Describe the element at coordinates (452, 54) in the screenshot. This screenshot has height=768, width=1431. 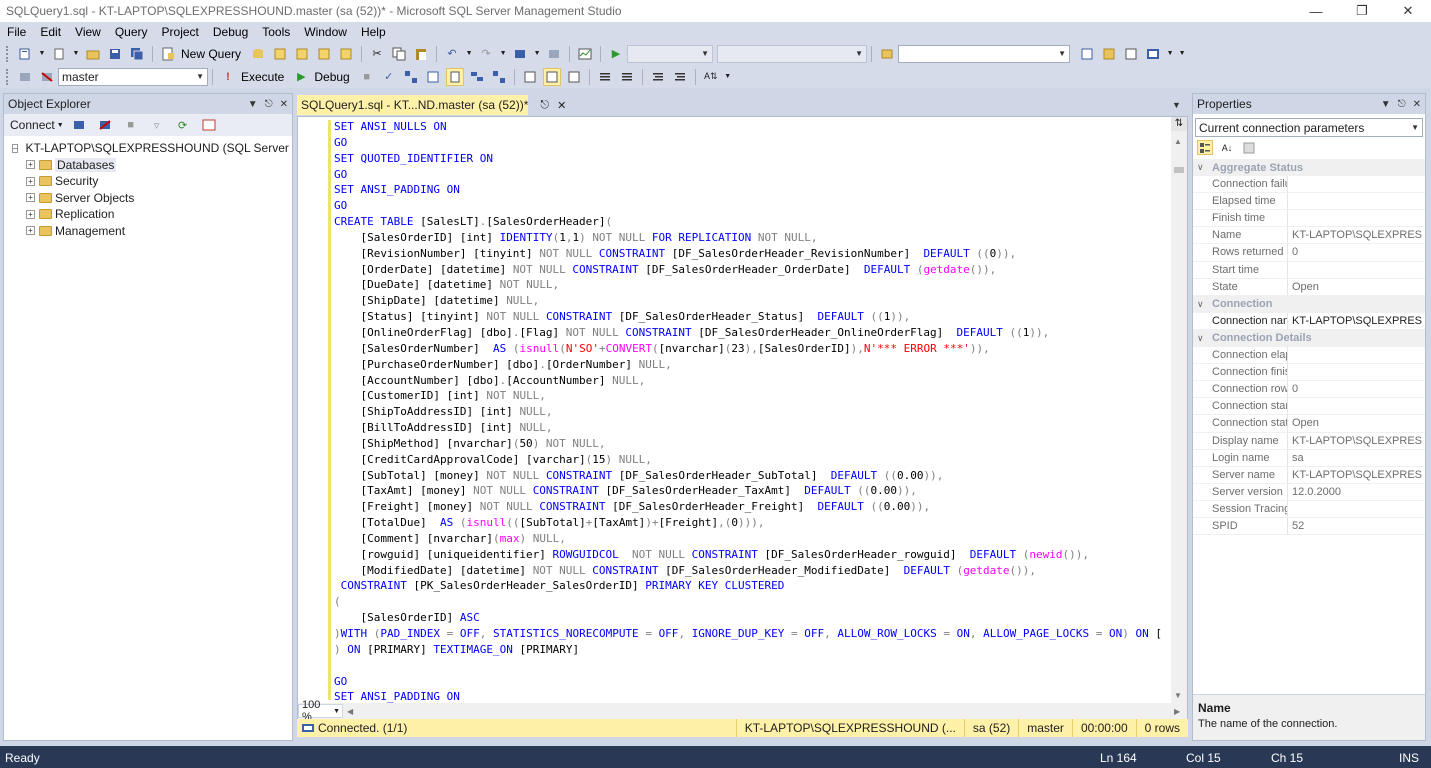
I see `undo-icon: ↶` at that location.